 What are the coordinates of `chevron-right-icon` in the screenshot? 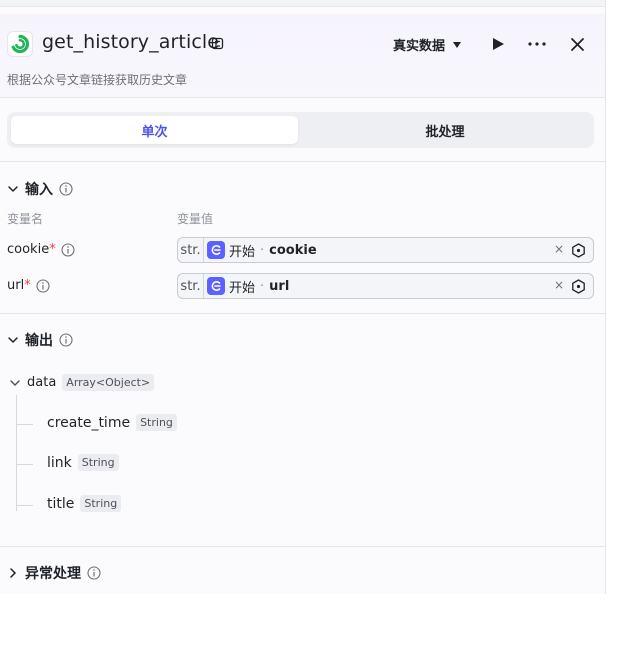 It's located at (13, 573).